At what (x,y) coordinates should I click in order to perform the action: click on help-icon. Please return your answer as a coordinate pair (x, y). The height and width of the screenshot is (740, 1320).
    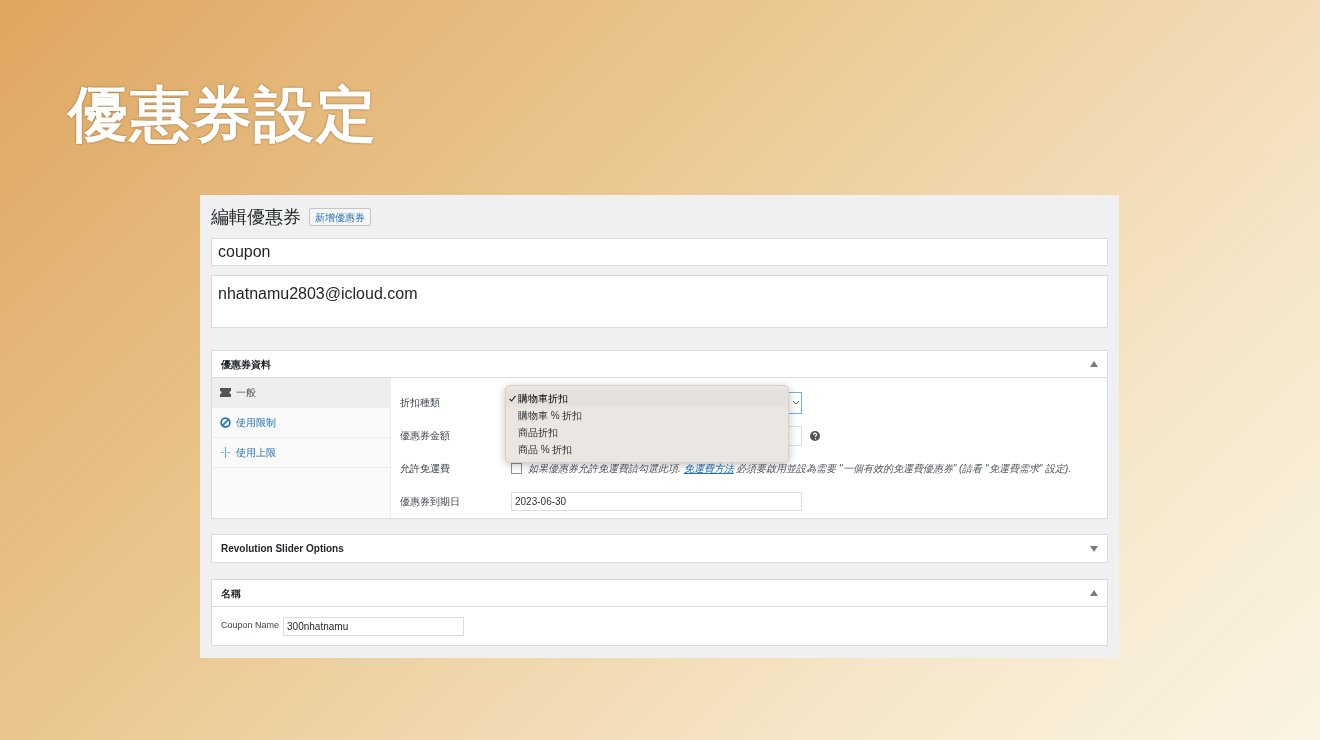
    Looking at the image, I should click on (815, 435).